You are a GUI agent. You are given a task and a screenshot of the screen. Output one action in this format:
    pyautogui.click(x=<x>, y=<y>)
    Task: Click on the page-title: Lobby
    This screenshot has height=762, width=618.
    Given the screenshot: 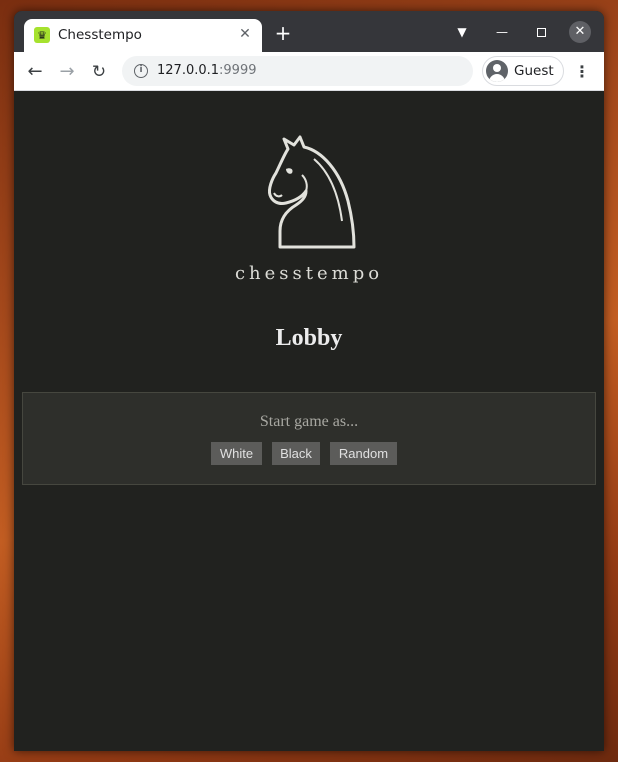 What is the action you would take?
    pyautogui.click(x=309, y=338)
    